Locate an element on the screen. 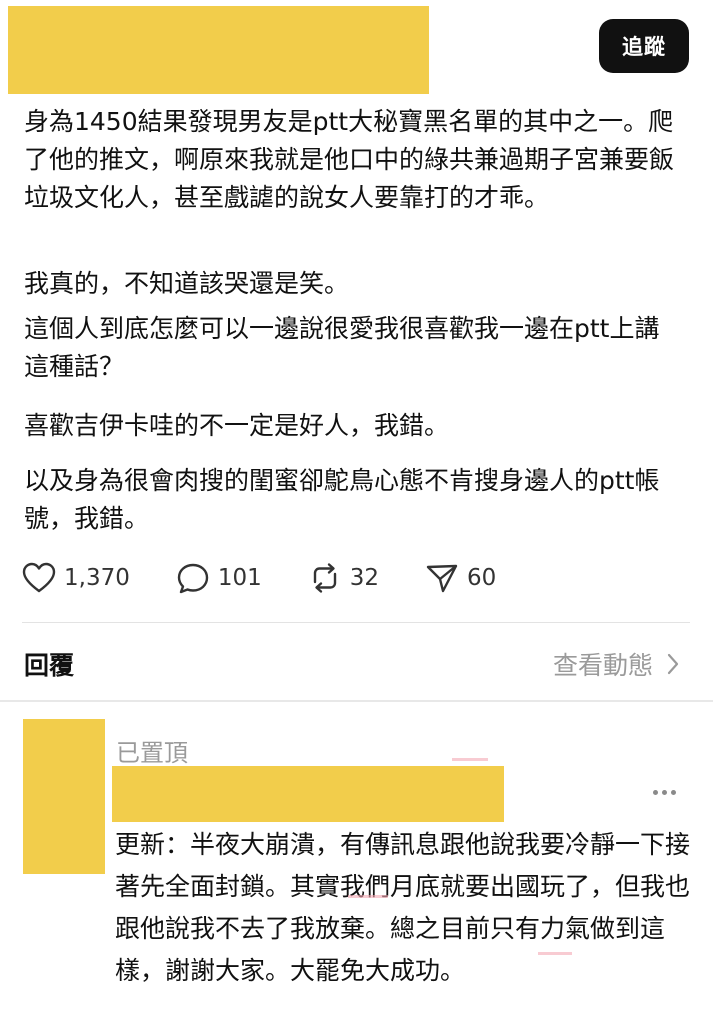 The width and height of the screenshot is (713, 1024). like-count: 1,370 is located at coordinates (97, 578).